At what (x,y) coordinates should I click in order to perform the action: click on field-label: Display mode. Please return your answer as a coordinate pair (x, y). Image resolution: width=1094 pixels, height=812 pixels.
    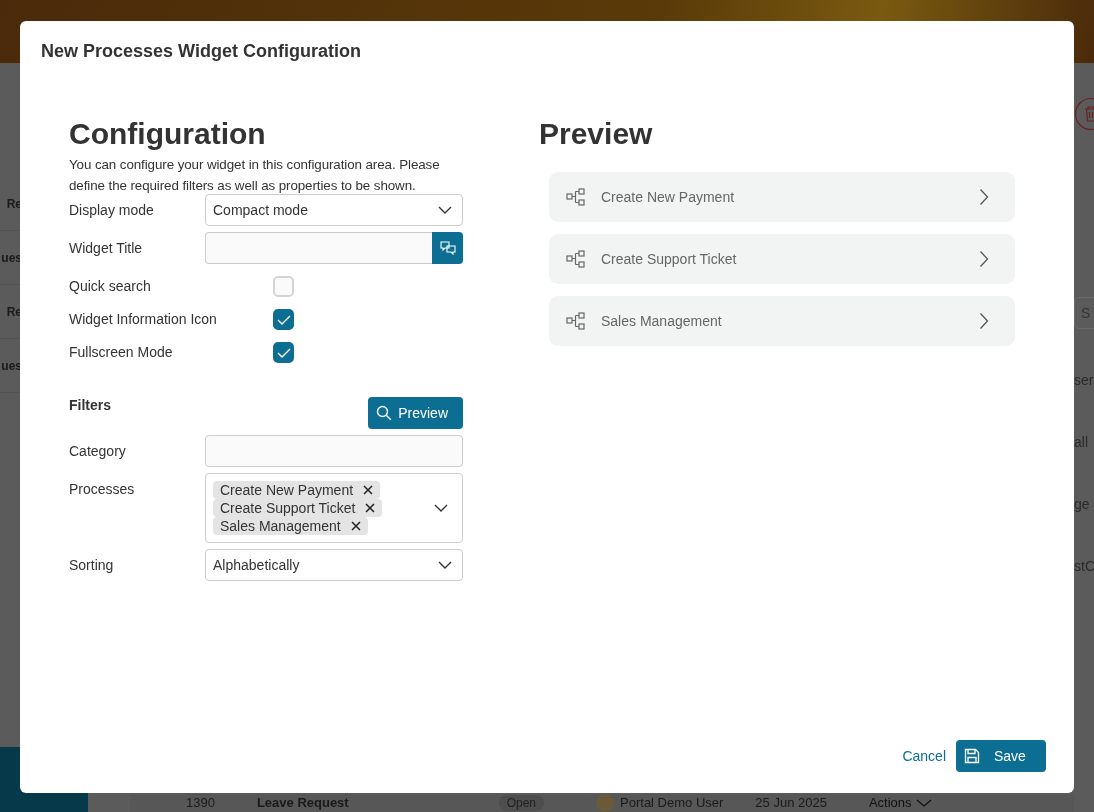
    Looking at the image, I should click on (111, 210).